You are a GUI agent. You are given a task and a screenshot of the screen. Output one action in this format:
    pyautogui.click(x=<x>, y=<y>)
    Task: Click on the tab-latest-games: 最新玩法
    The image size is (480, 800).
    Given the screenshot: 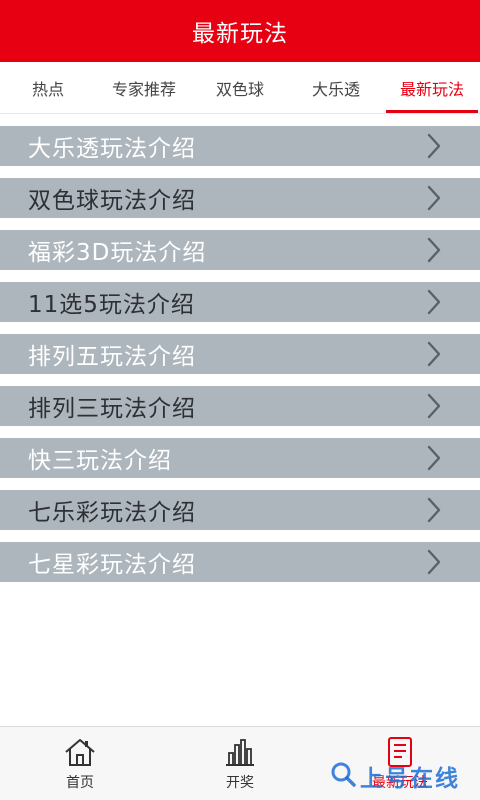 What is the action you would take?
    pyautogui.click(x=432, y=87)
    